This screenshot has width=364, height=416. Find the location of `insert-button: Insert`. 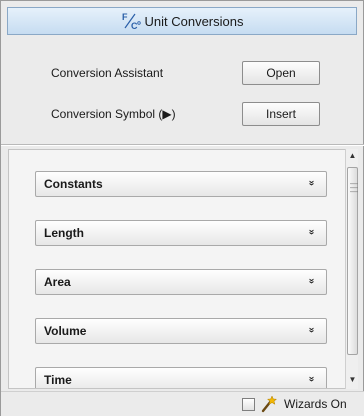

insert-button: Insert is located at coordinates (281, 114).